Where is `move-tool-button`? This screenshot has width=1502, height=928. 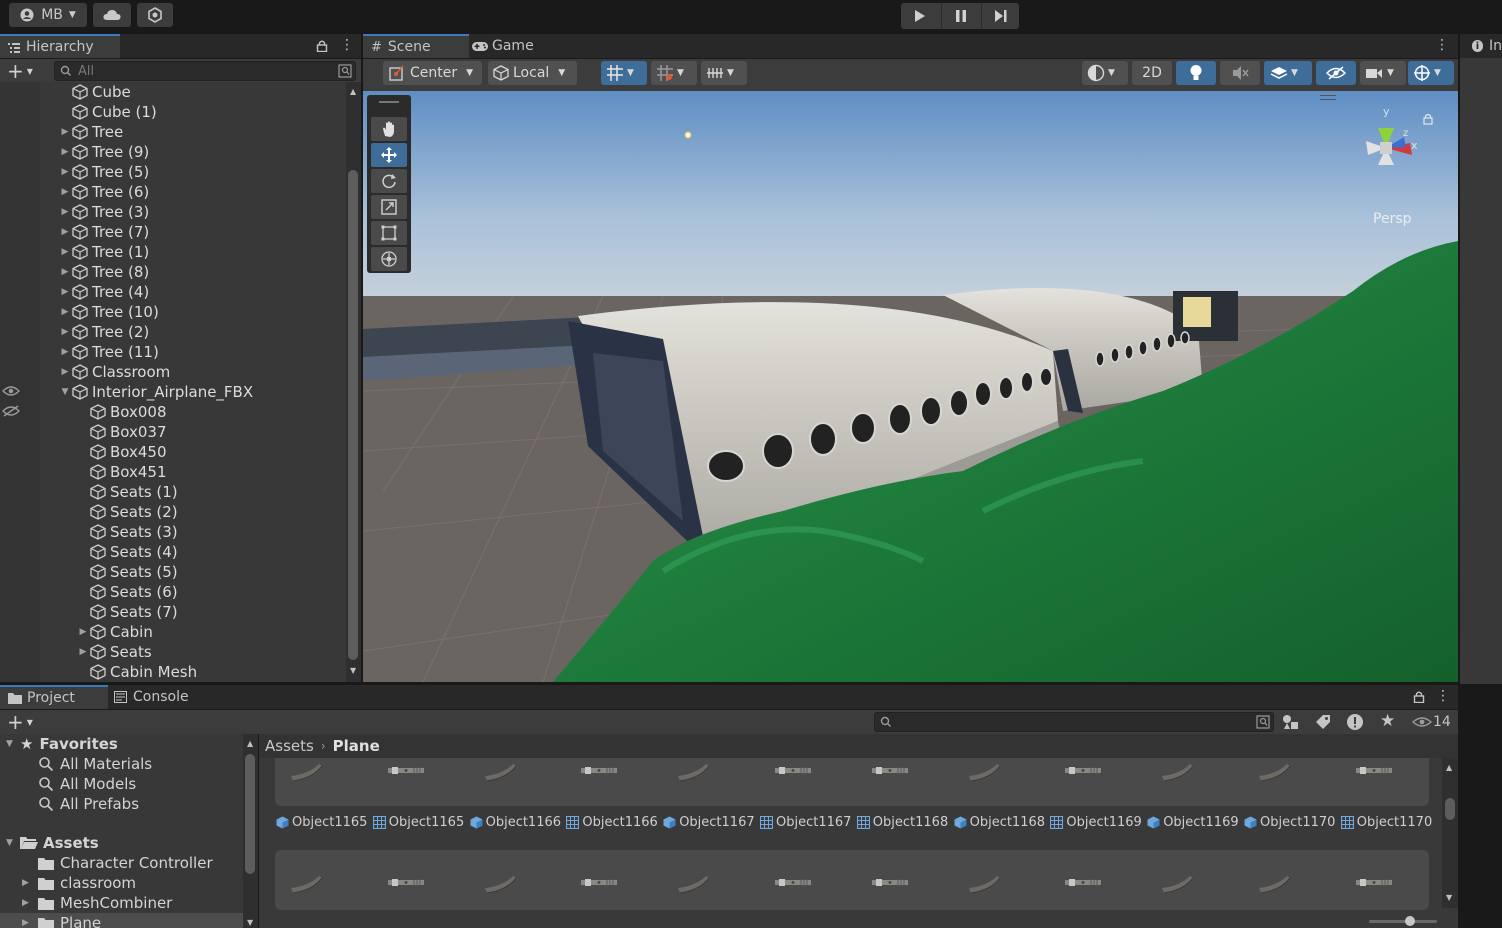 move-tool-button is located at coordinates (389, 155).